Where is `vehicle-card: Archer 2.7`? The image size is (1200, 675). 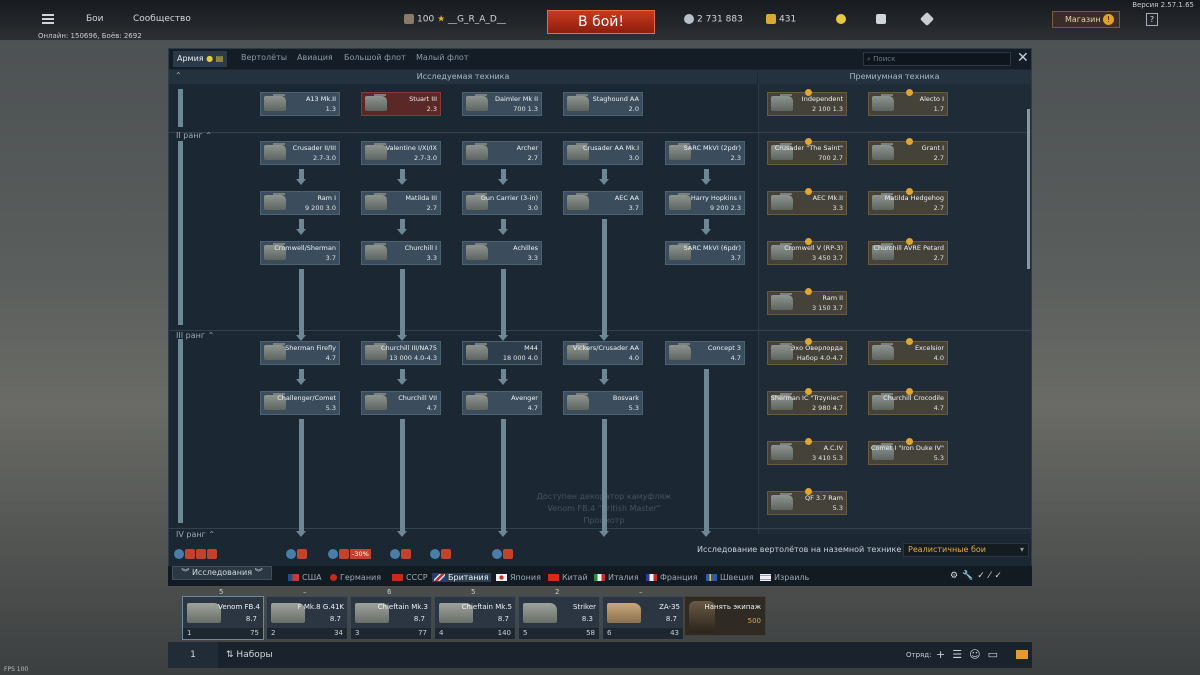 vehicle-card: Archer 2.7 is located at coordinates (502, 153).